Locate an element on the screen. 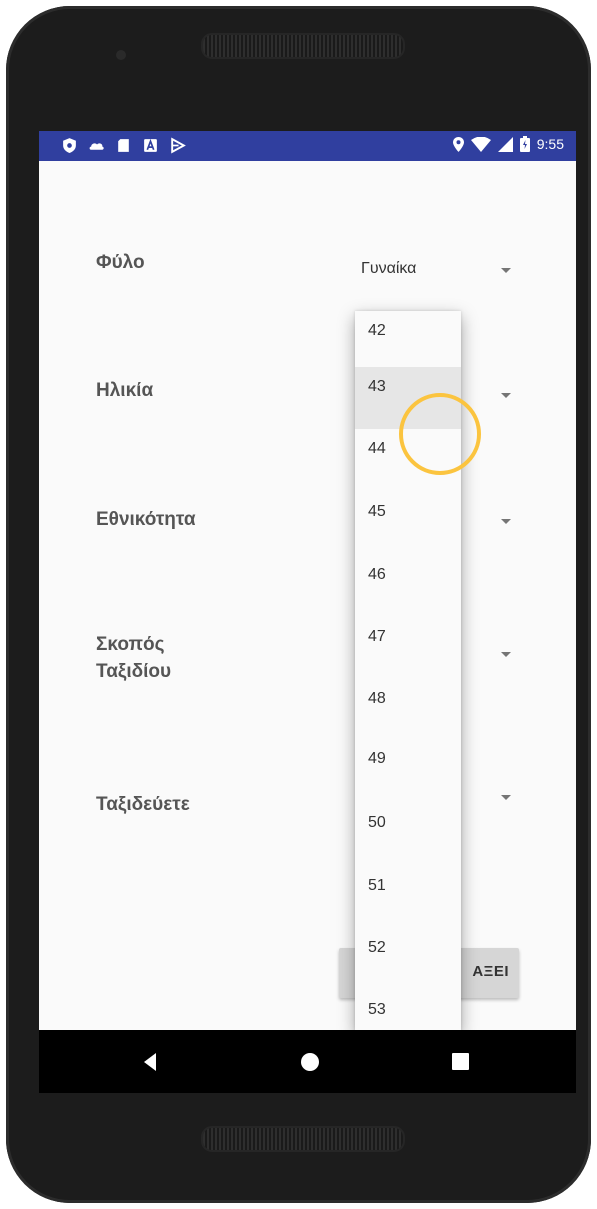 This screenshot has height=1209, width=597. gender-spinner: Γυναίκα is located at coordinates (436, 272).